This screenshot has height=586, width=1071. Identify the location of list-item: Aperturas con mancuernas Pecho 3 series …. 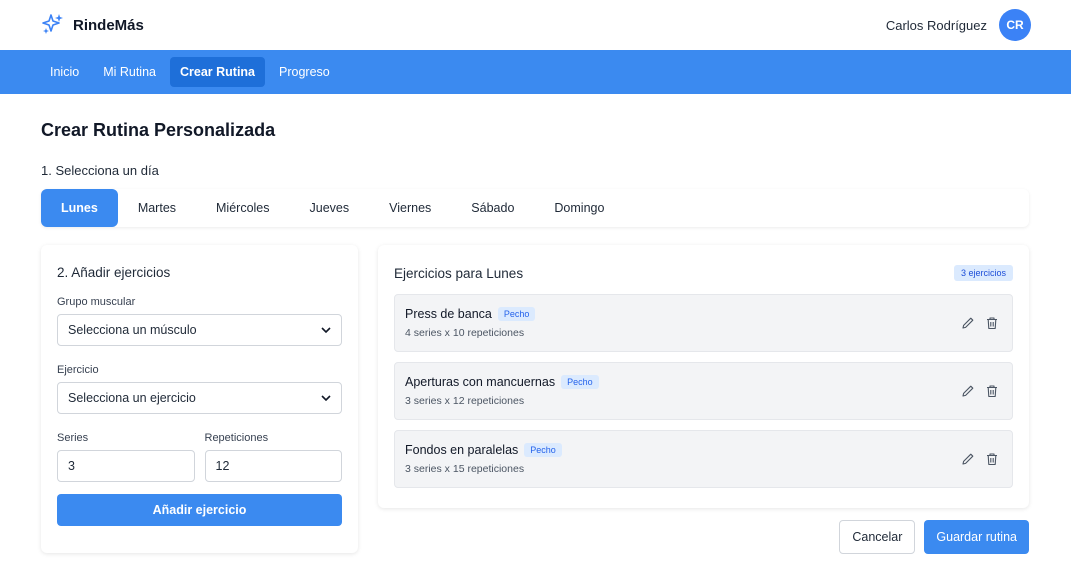
(703, 391).